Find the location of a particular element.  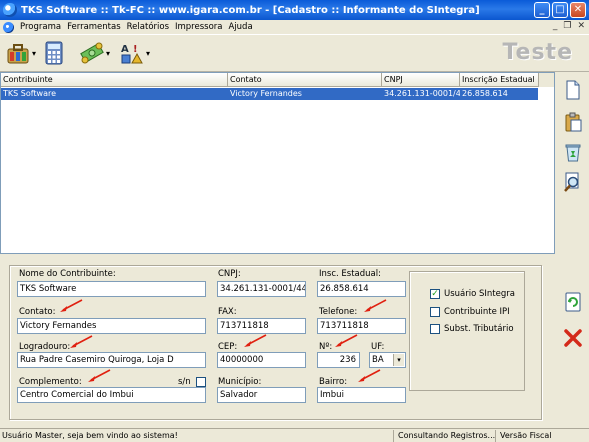

contribuinte-ipi-checkbox is located at coordinates (435, 312).